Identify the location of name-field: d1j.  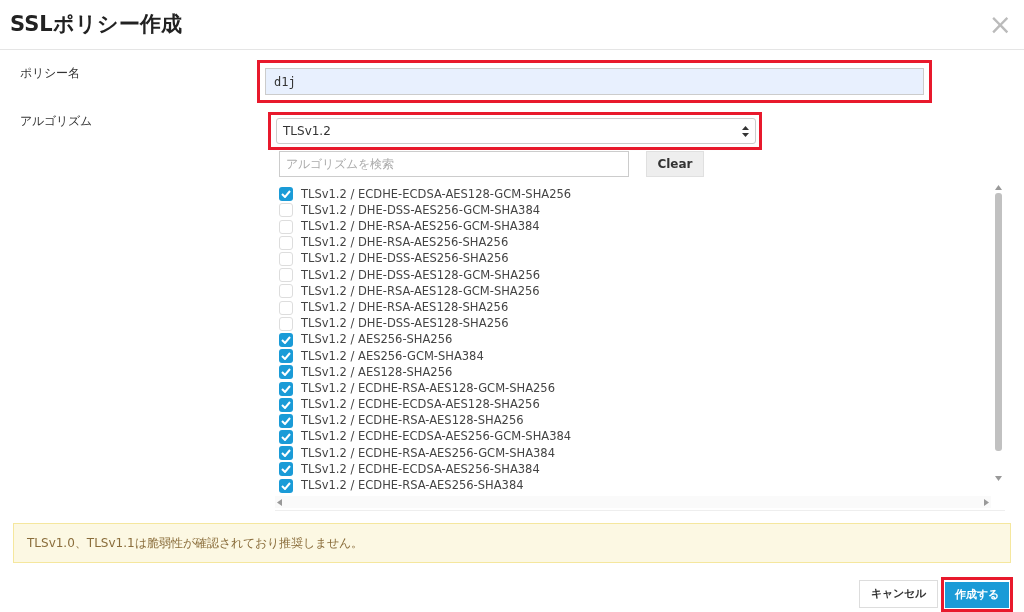
(594, 82).